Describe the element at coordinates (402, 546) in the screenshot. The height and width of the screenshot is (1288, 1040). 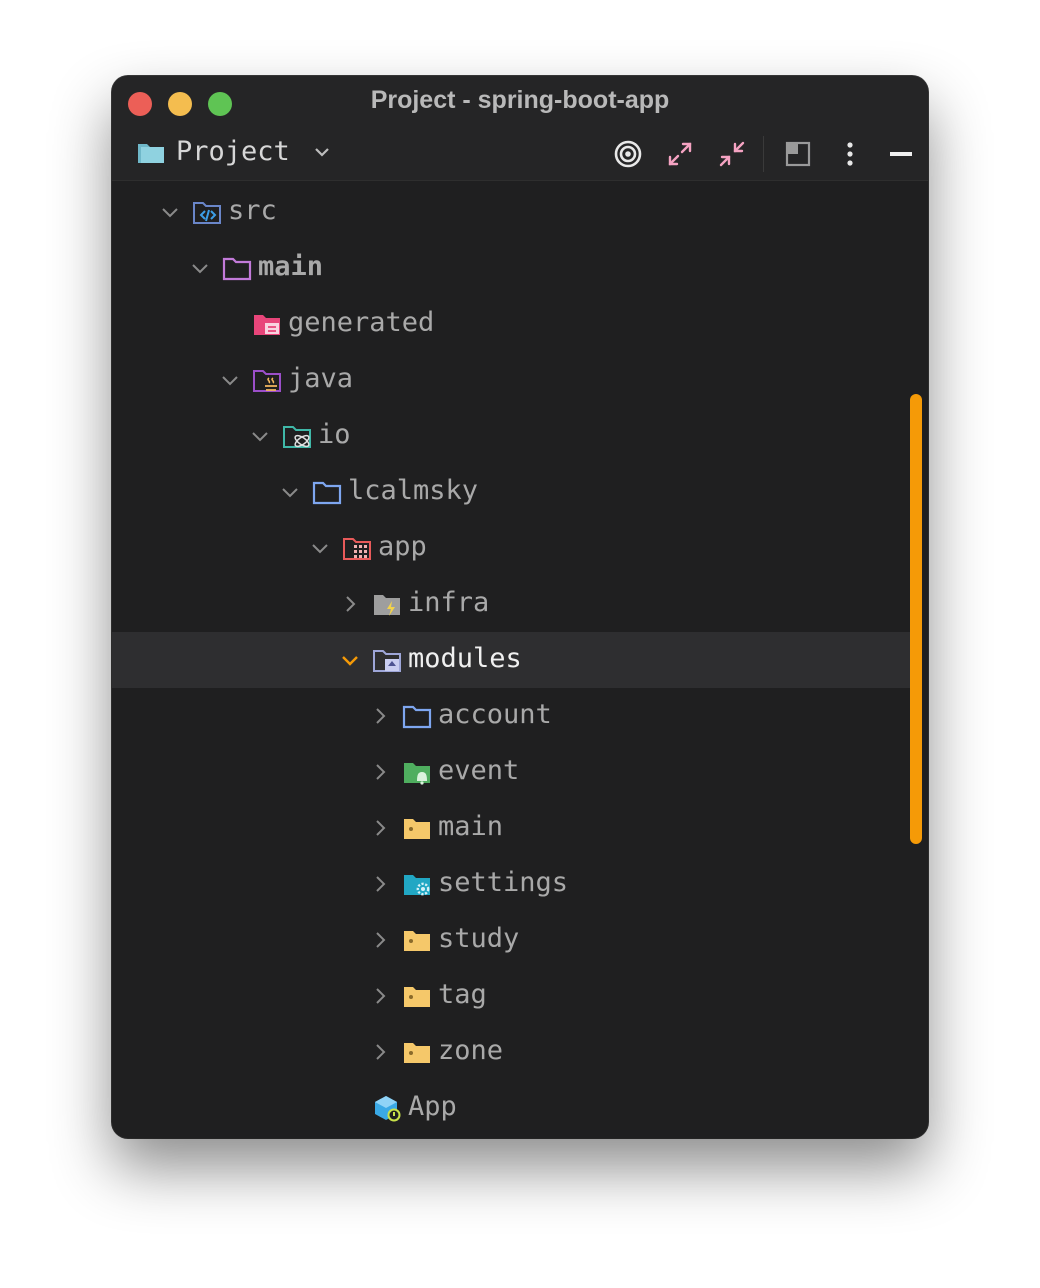
I see `tree-item-label: app` at that location.